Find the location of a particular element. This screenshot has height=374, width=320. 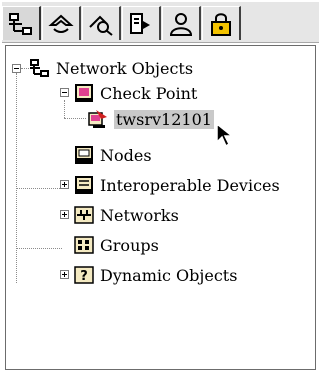

interoperable-devices-icon is located at coordinates (84, 185).